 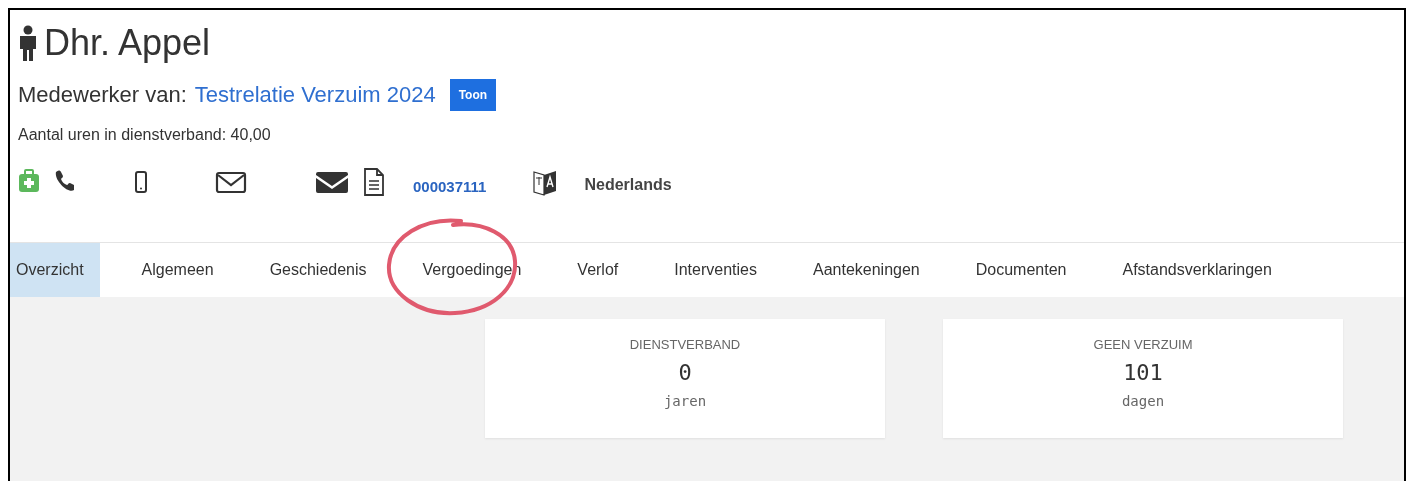 I want to click on card-value: 101, so click(x=1143, y=372).